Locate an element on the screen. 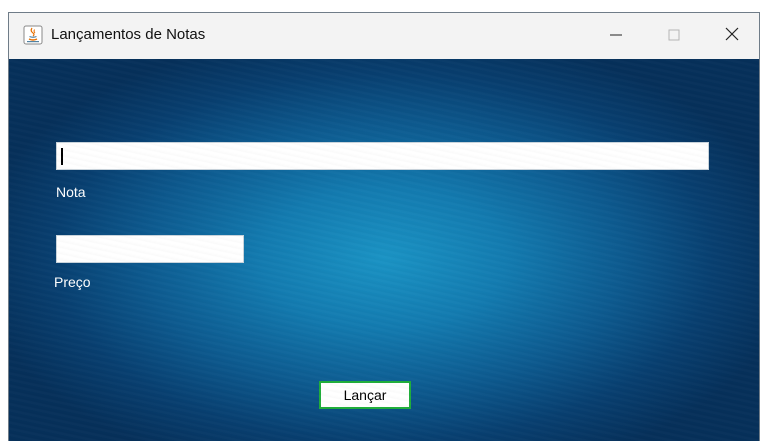 This screenshot has width=768, height=441. nota-label: Nota is located at coordinates (71, 192).